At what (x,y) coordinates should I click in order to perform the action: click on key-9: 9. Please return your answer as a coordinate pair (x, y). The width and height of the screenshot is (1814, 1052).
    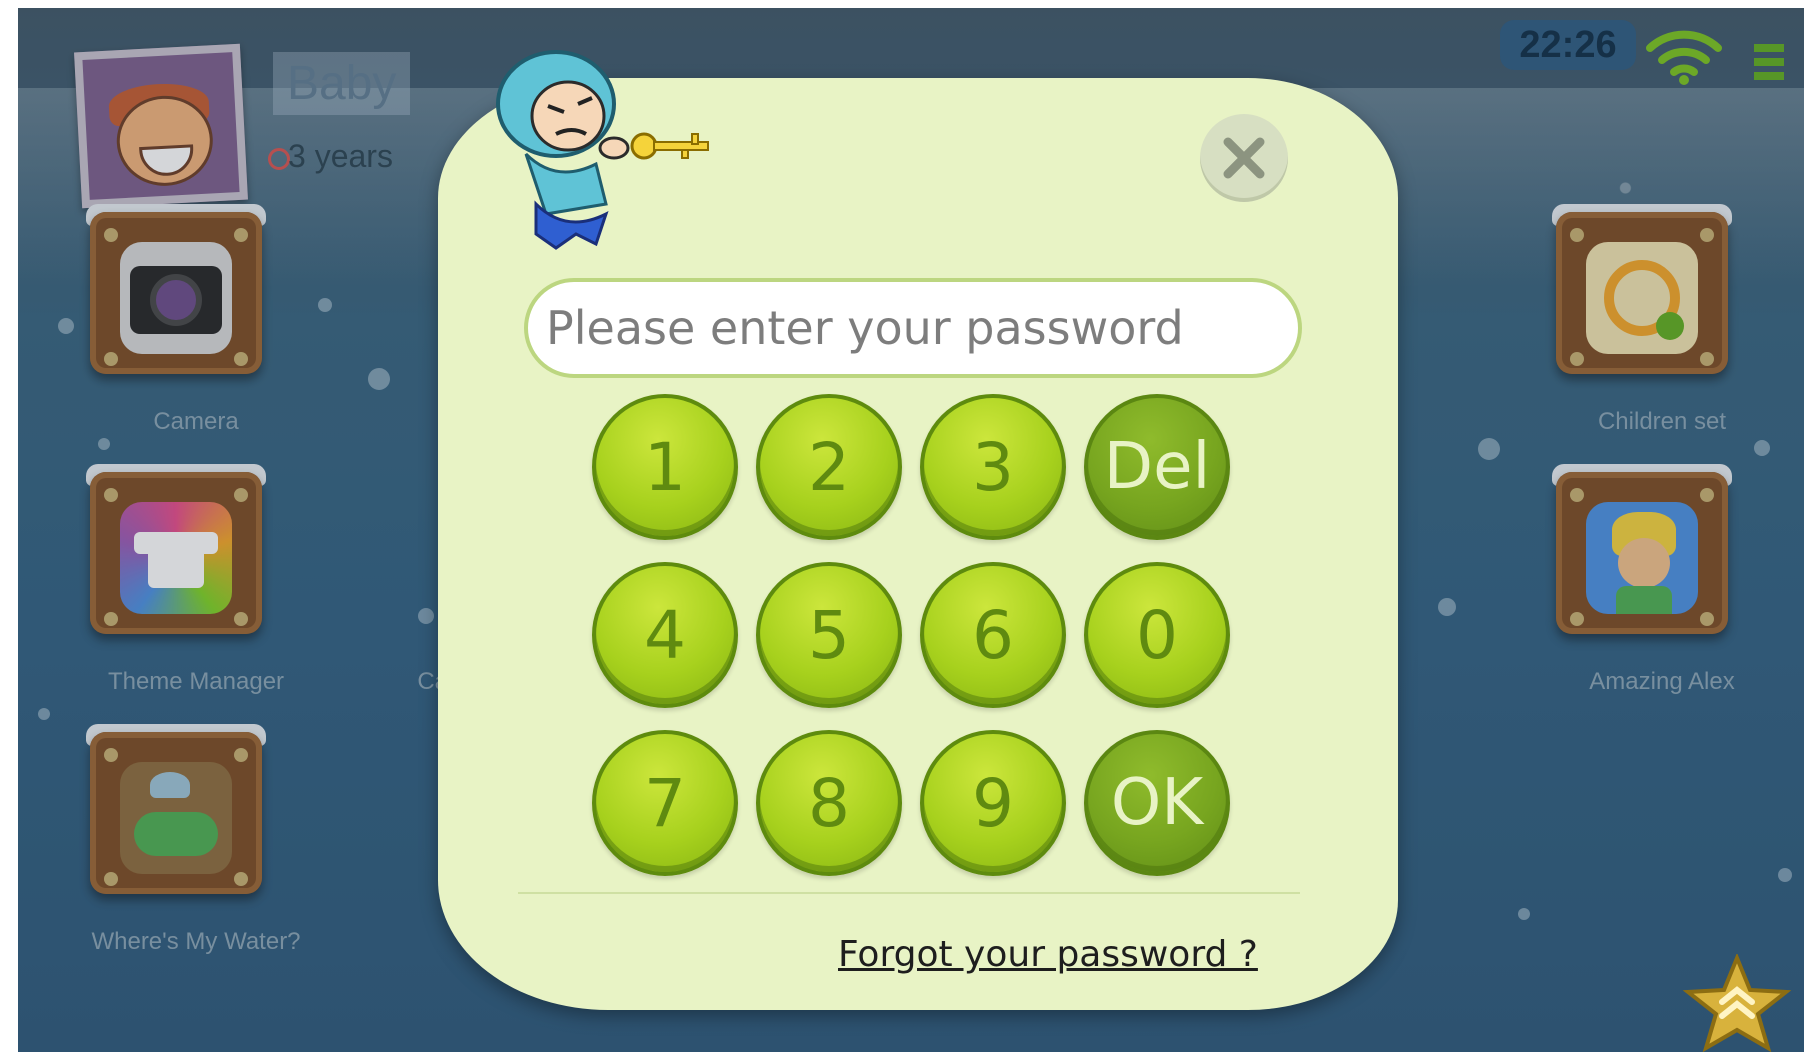
    Looking at the image, I should click on (993, 803).